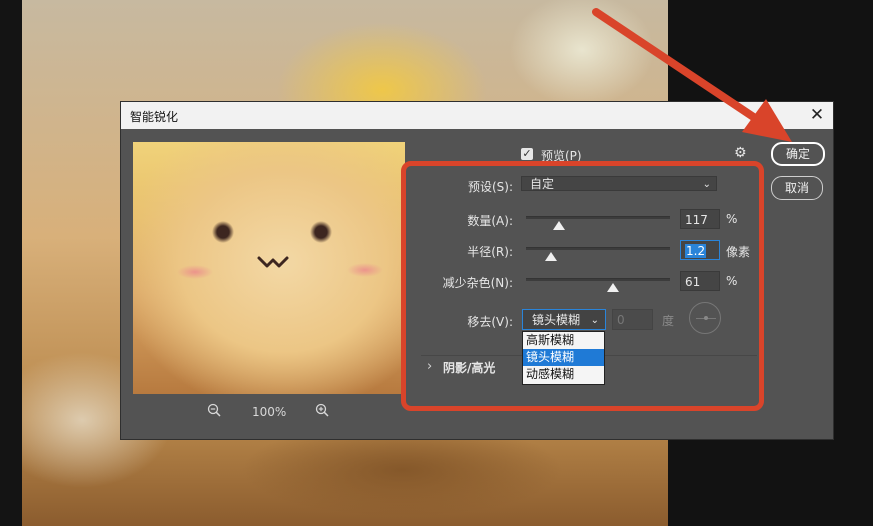 The width and height of the screenshot is (873, 526). What do you see at coordinates (692, 75) in the screenshot?
I see `annotation-arrow` at bounding box center [692, 75].